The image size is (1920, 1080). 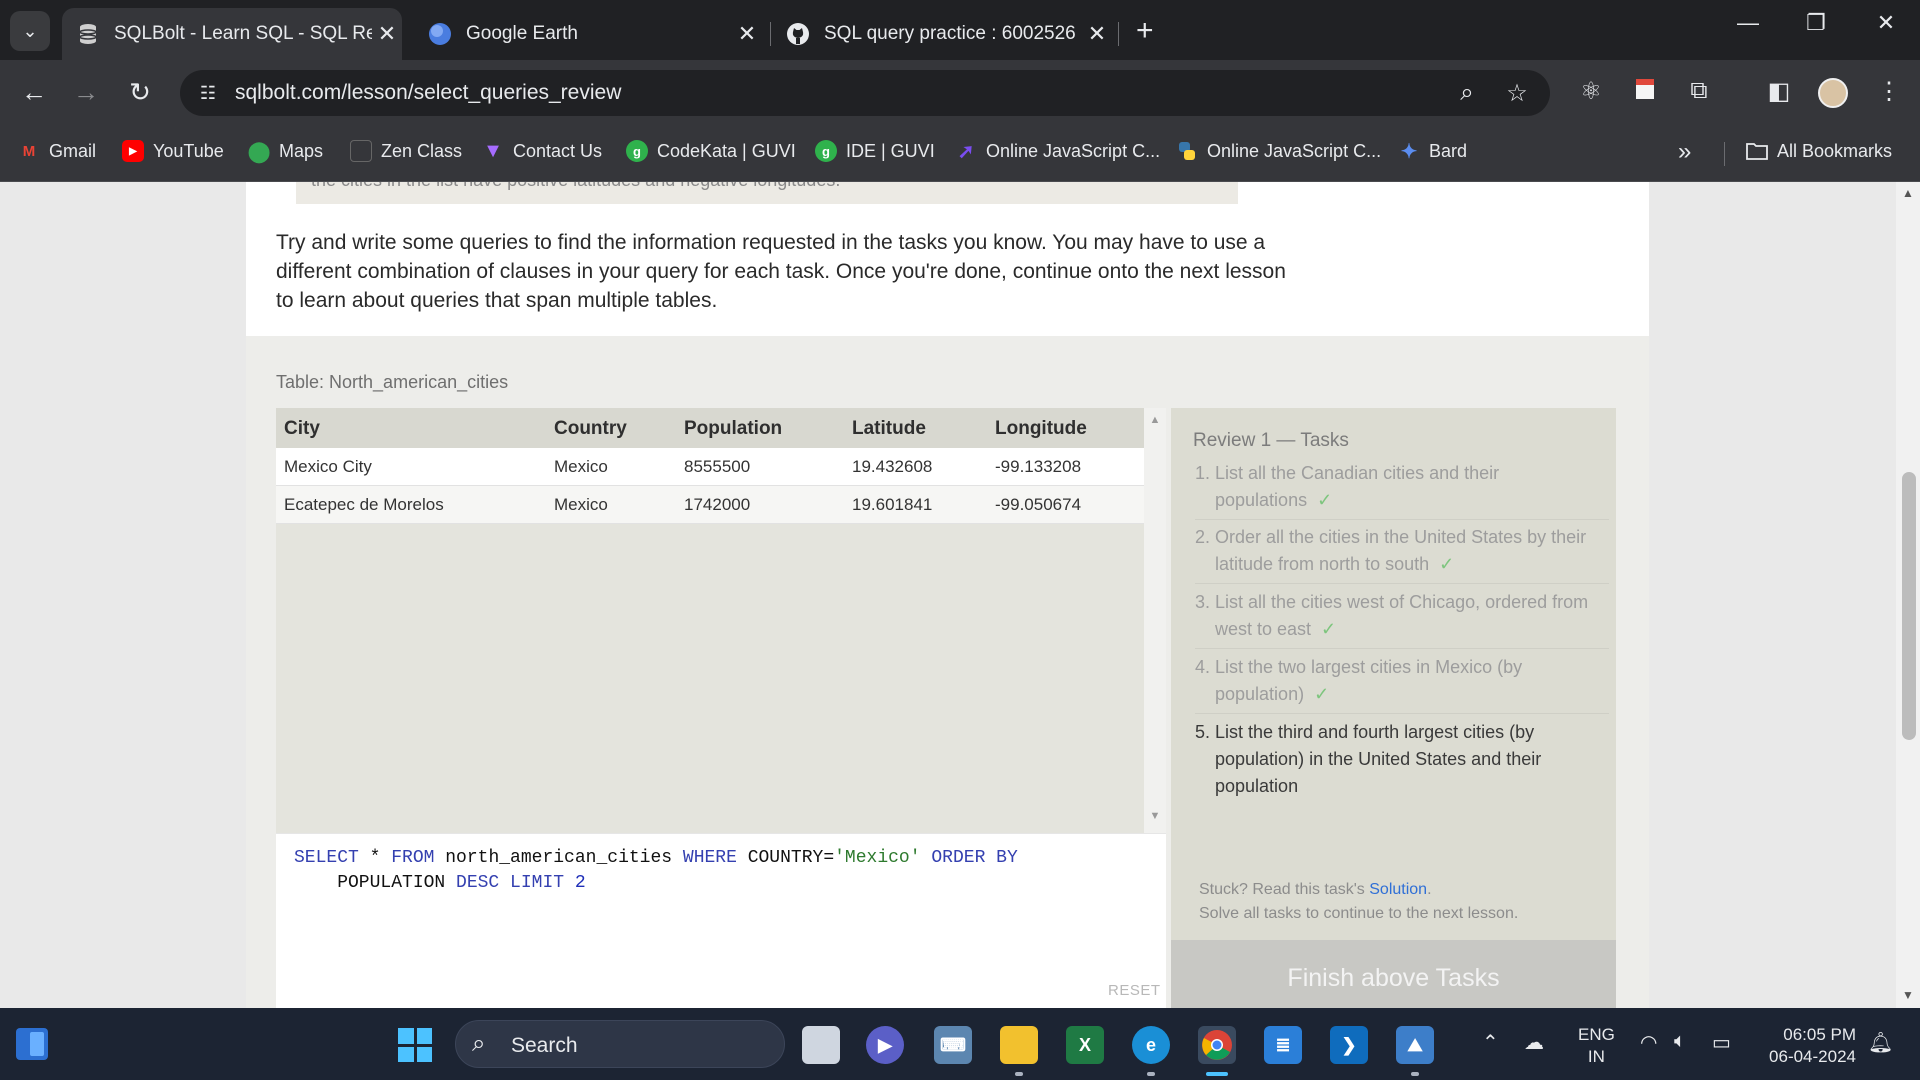 What do you see at coordinates (1349, 1045) in the screenshot?
I see `vscode-icon: ❯` at bounding box center [1349, 1045].